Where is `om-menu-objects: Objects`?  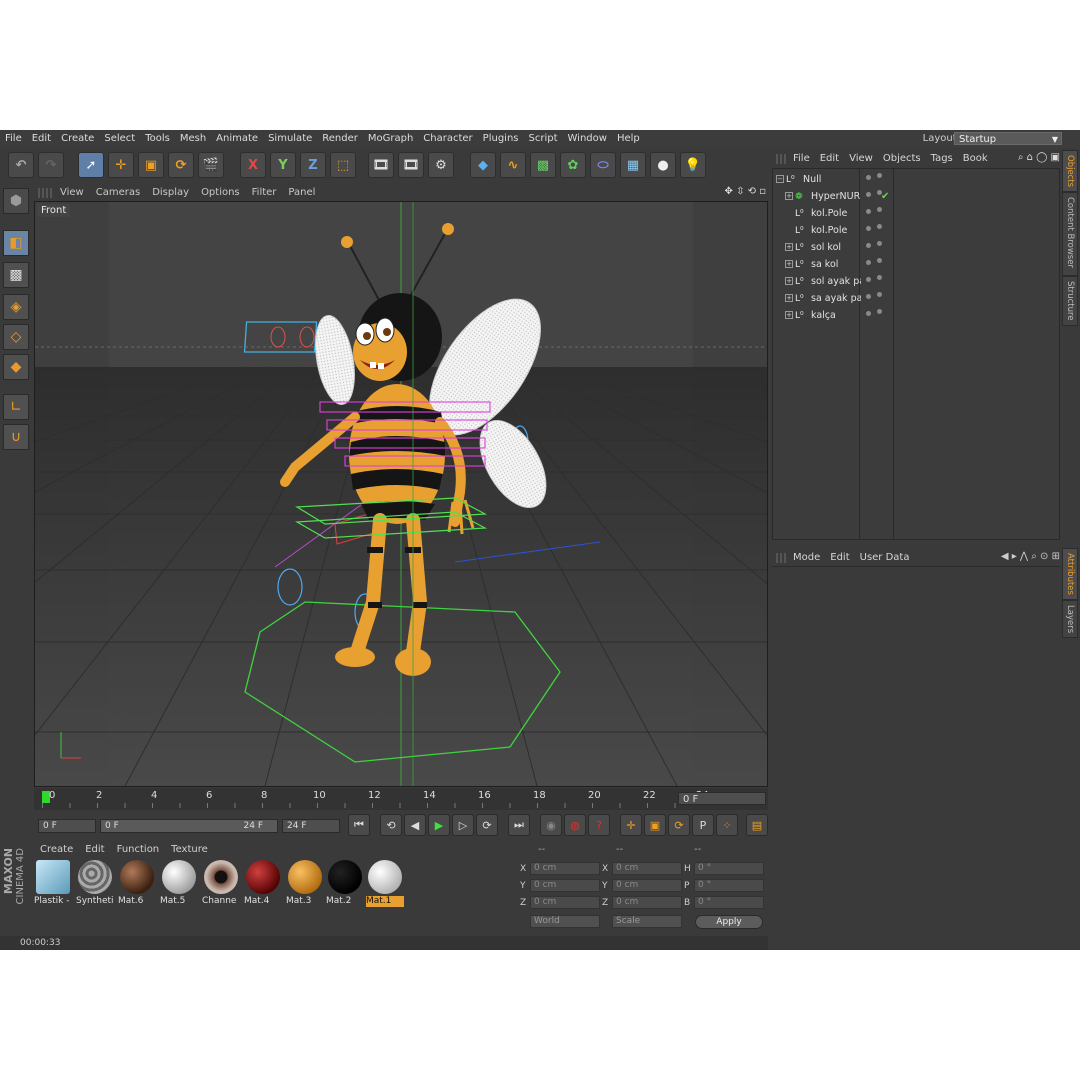 om-menu-objects: Objects is located at coordinates (902, 159).